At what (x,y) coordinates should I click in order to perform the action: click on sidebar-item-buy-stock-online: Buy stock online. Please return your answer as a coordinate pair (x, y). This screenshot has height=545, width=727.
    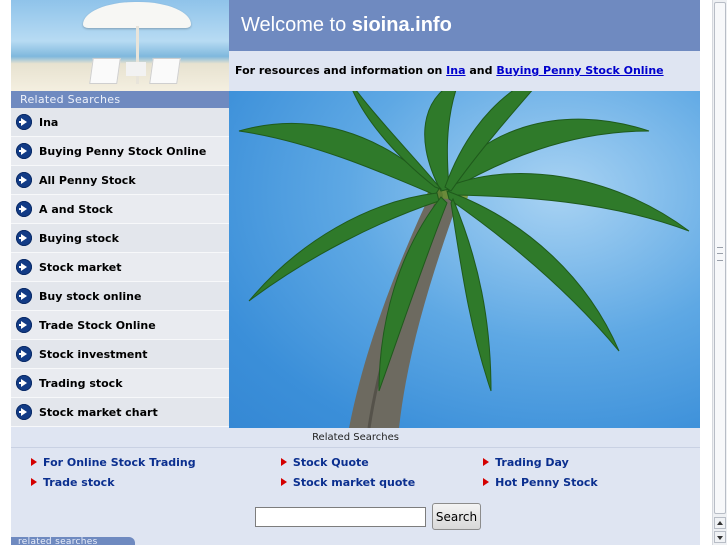
    Looking at the image, I should click on (120, 296).